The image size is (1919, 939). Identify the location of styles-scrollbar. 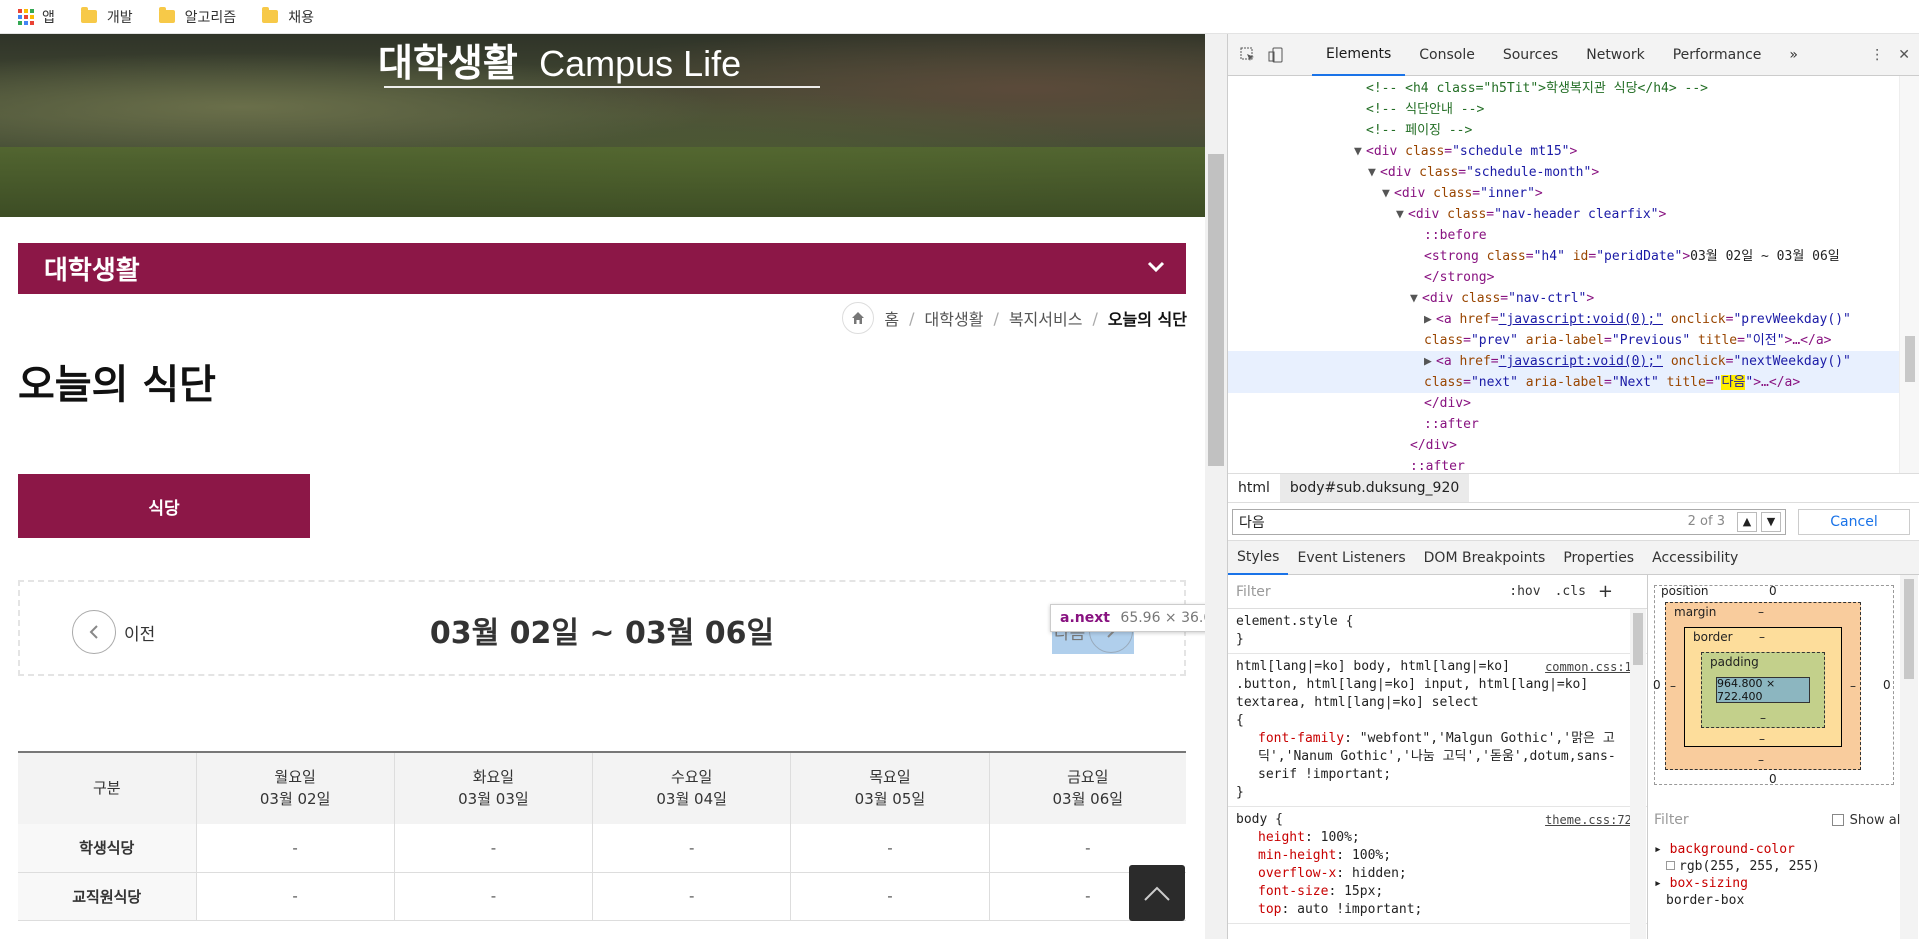
(1638, 774).